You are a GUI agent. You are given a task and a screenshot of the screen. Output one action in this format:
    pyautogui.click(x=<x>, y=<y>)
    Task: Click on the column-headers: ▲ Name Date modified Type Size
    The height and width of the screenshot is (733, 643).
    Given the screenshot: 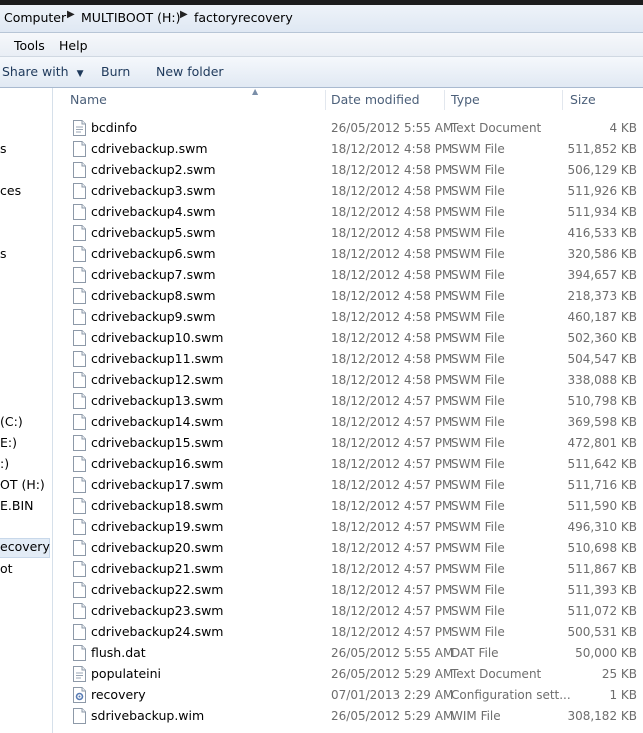 What is the action you would take?
    pyautogui.click(x=352, y=99)
    